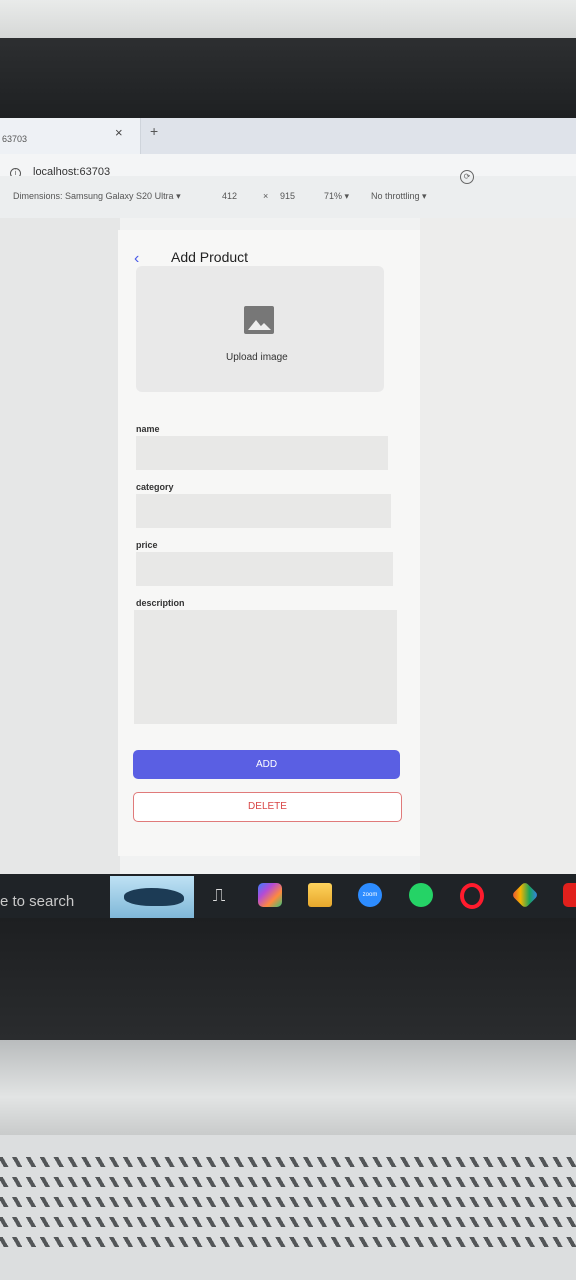 This screenshot has width=576, height=1280. What do you see at coordinates (569, 895) in the screenshot?
I see `acrobat-icon` at bounding box center [569, 895].